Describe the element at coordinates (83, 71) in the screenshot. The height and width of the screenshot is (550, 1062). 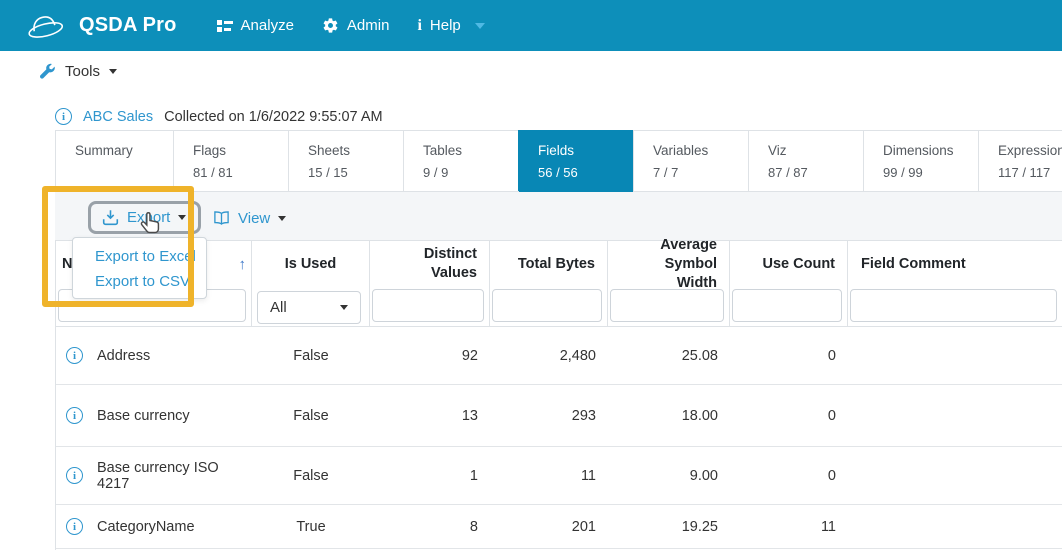
I see `tools-label: Tools` at that location.